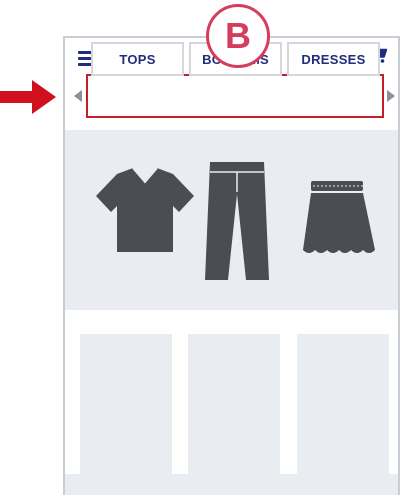 The image size is (401, 495). Describe the element at coordinates (28, 97) in the screenshot. I see `pointer-arrow-icon` at that location.